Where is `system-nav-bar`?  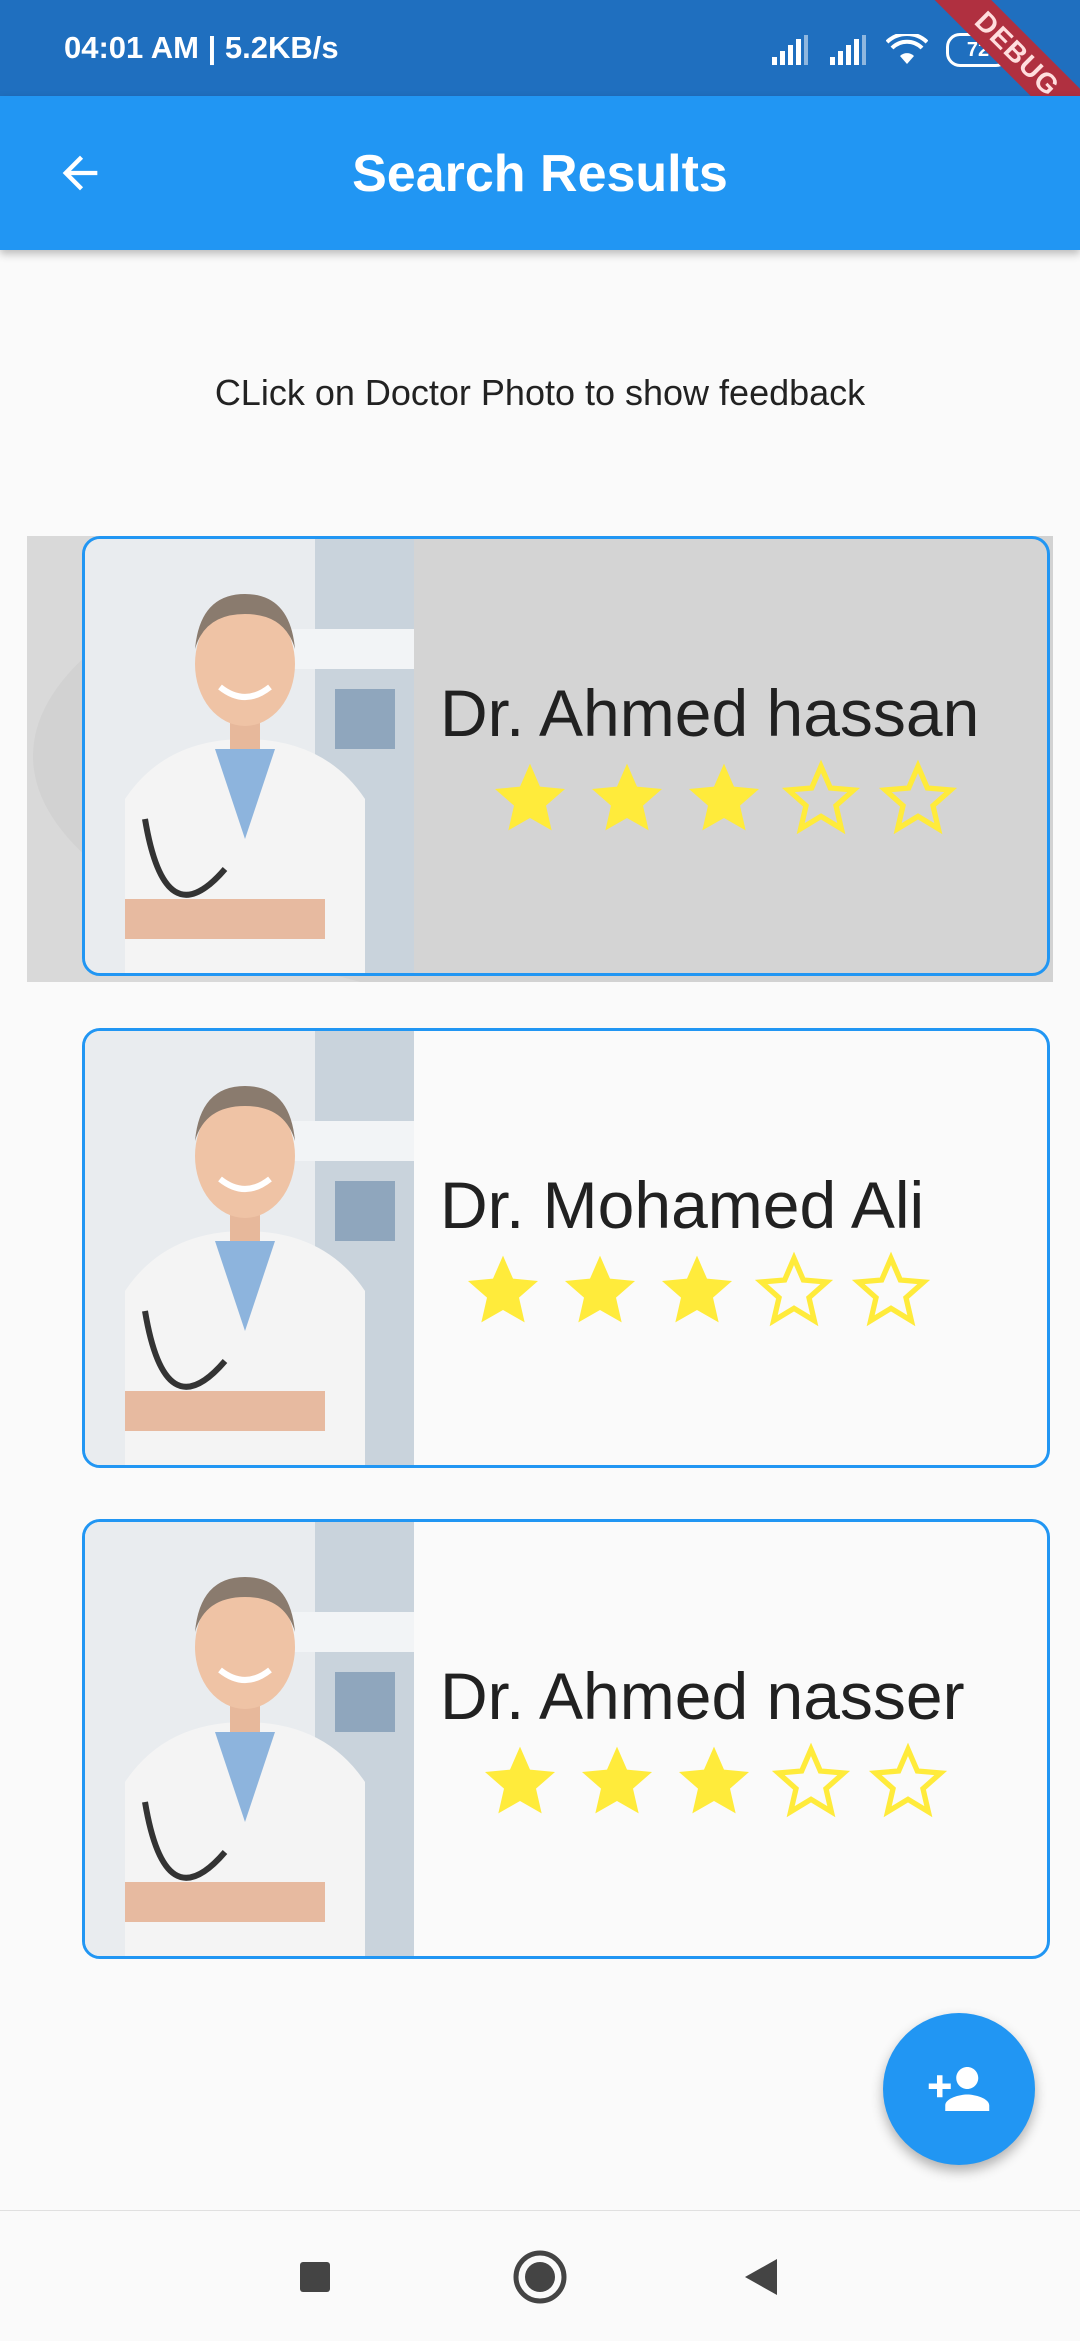
system-nav-bar is located at coordinates (540, 2275).